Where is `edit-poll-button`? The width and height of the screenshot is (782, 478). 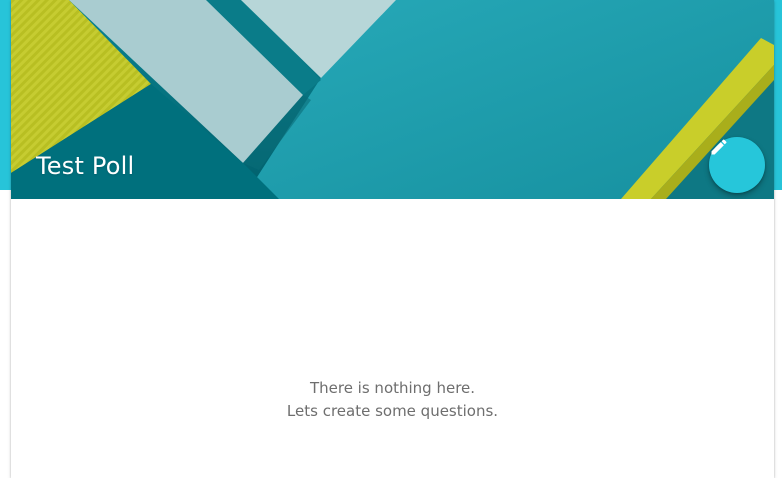 edit-poll-button is located at coordinates (737, 165).